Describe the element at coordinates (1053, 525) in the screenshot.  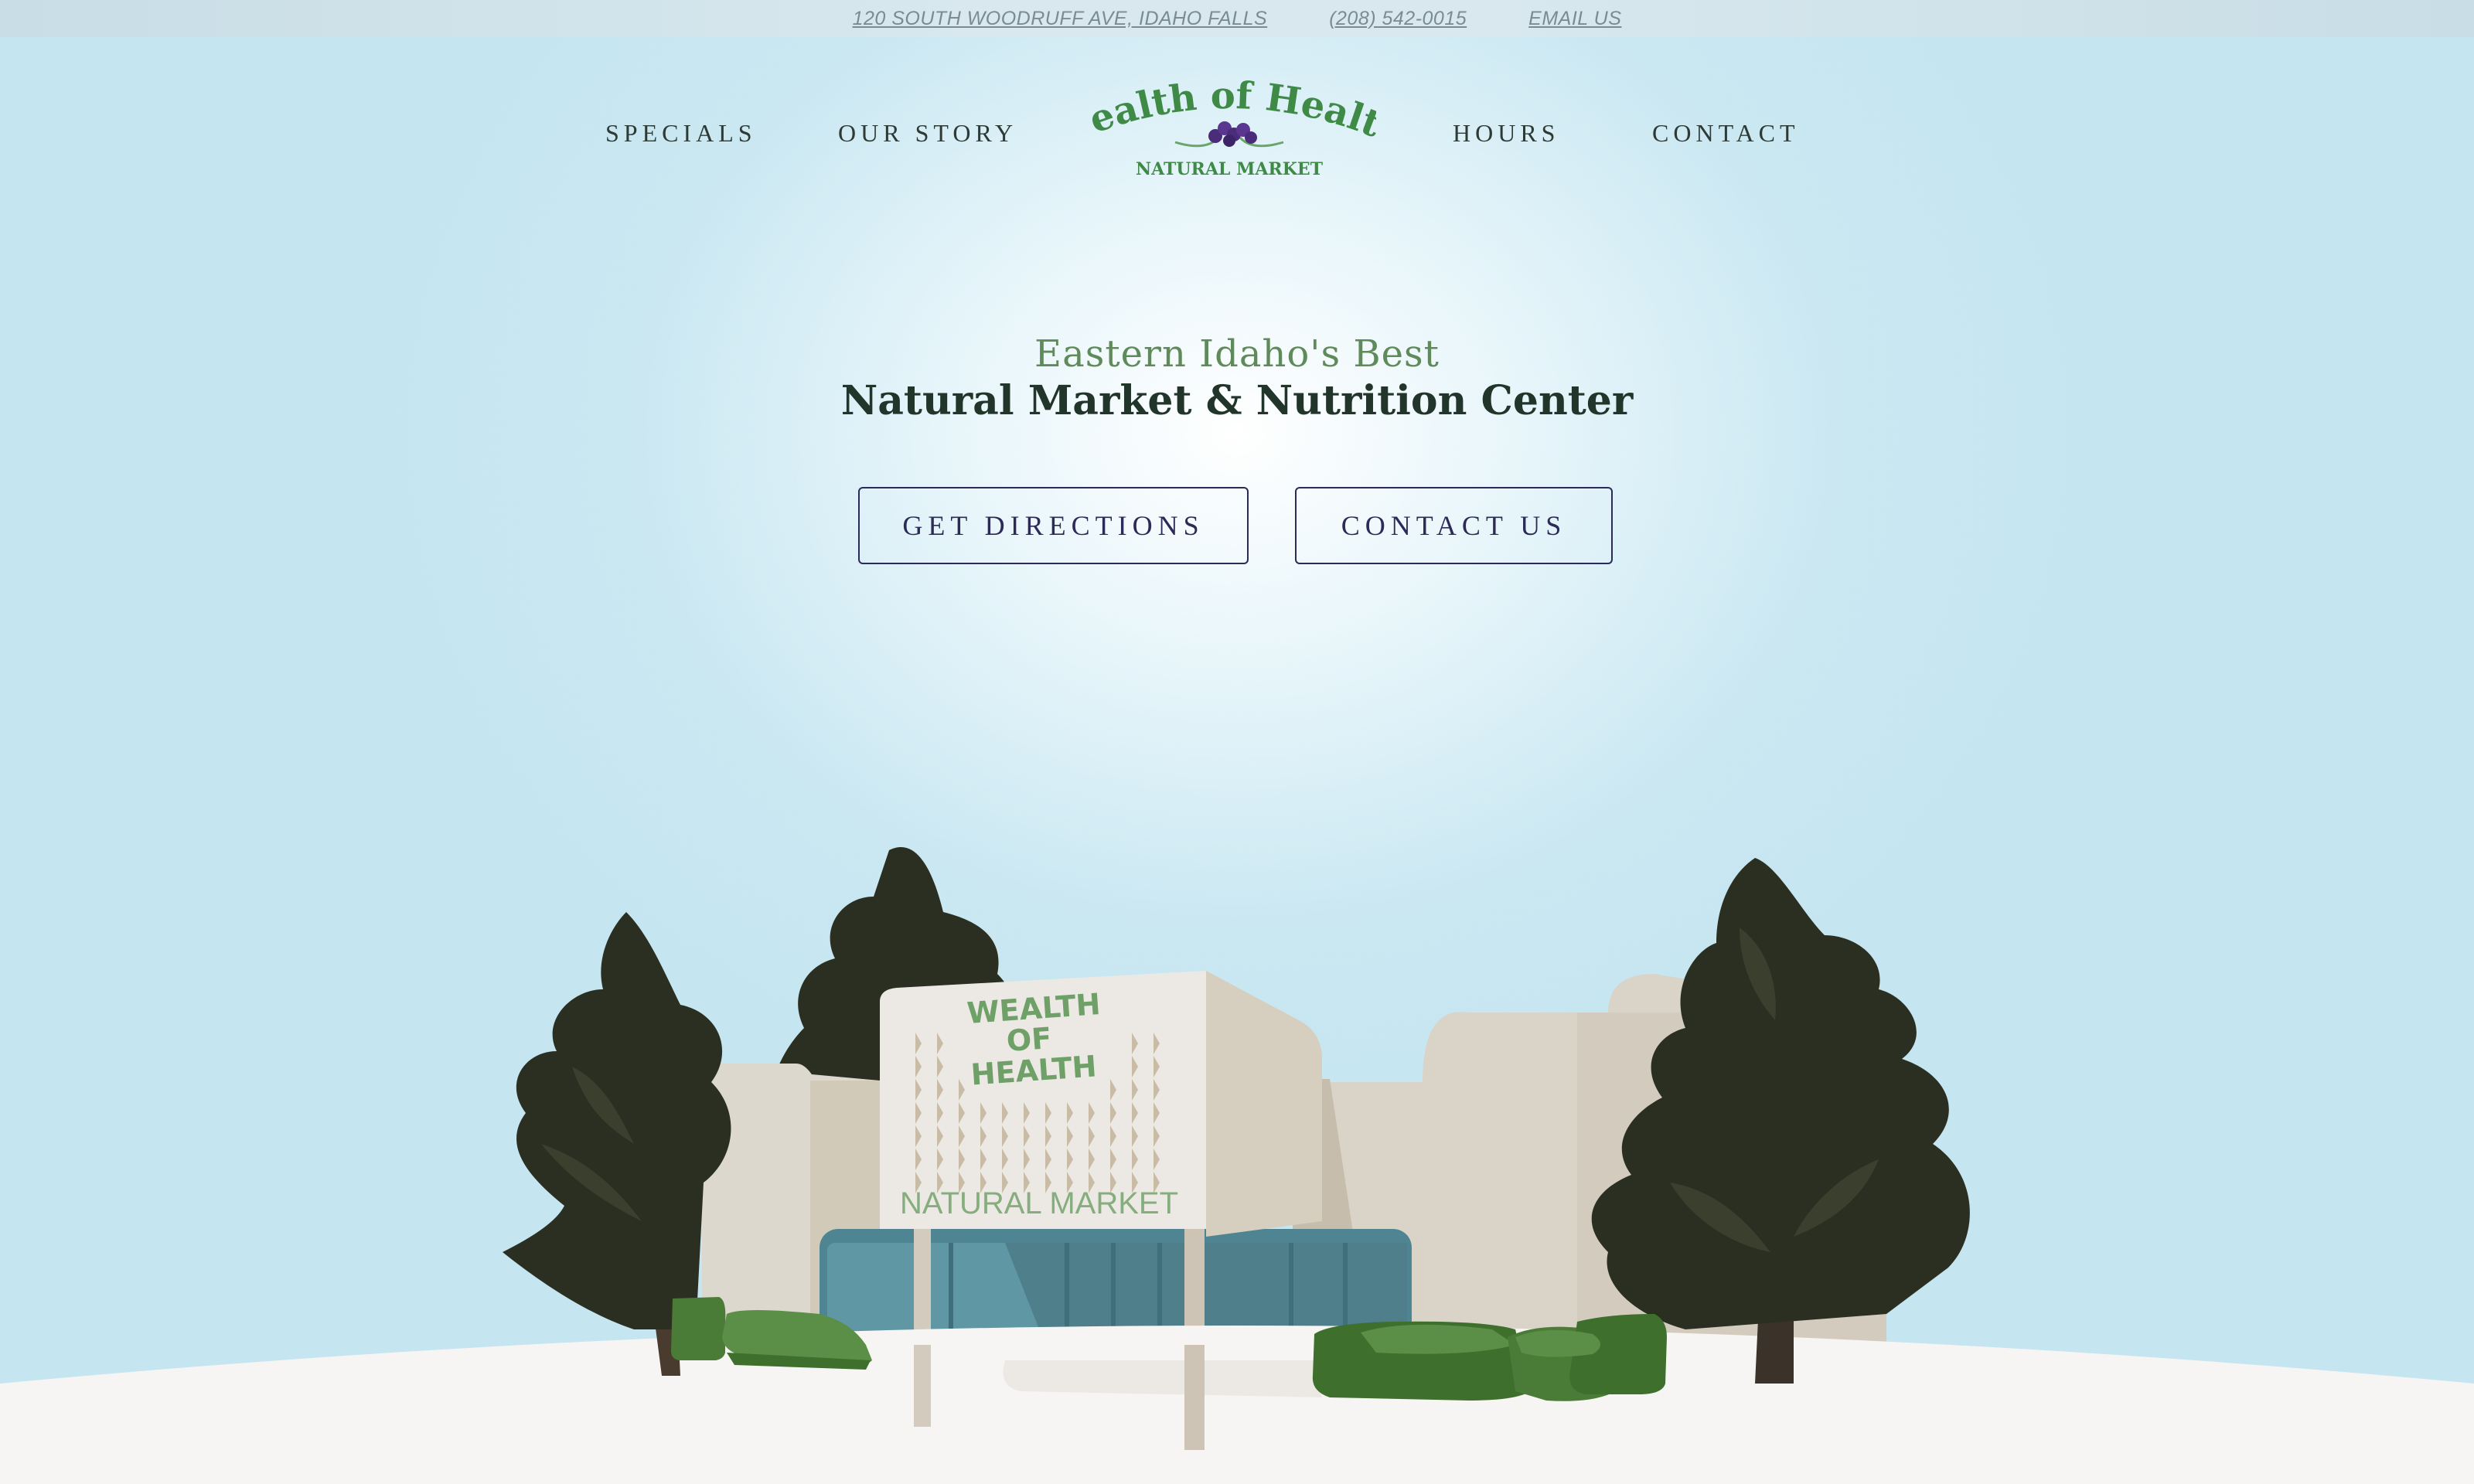
I see `get-directions-button: GET DIRECTIONS` at that location.